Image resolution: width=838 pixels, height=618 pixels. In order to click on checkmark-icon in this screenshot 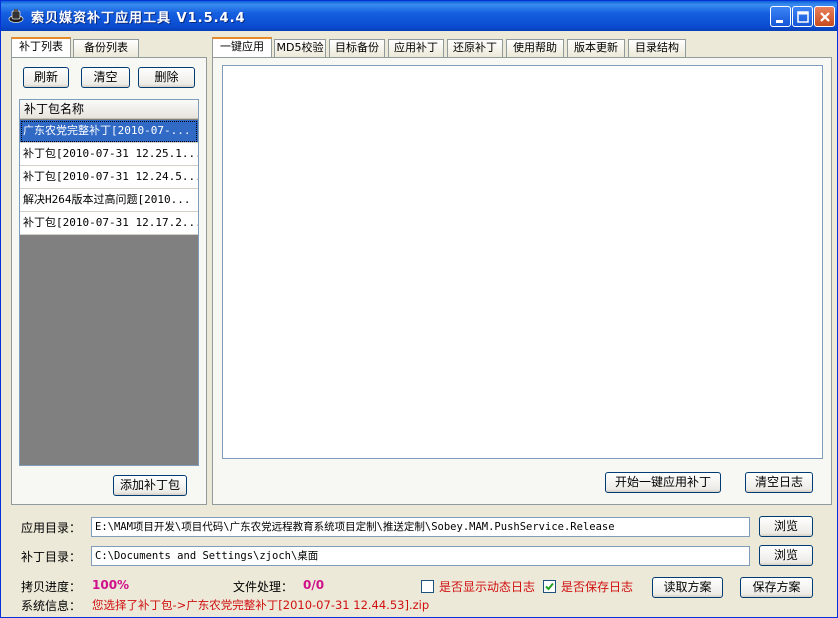, I will do `click(549, 586)`.